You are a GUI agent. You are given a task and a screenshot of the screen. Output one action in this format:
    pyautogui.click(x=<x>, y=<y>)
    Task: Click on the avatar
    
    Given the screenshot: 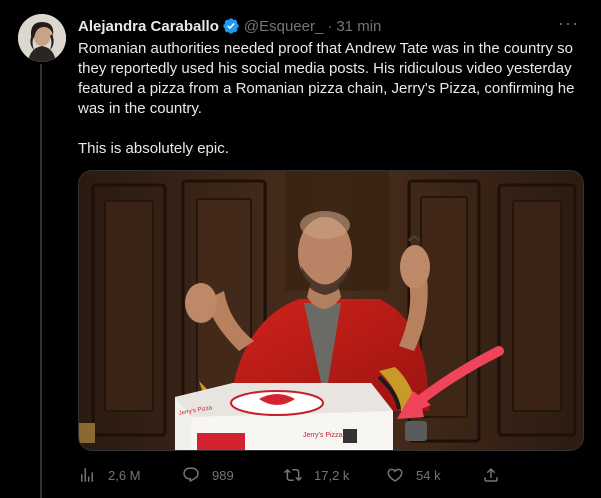 What is the action you would take?
    pyautogui.click(x=42, y=38)
    